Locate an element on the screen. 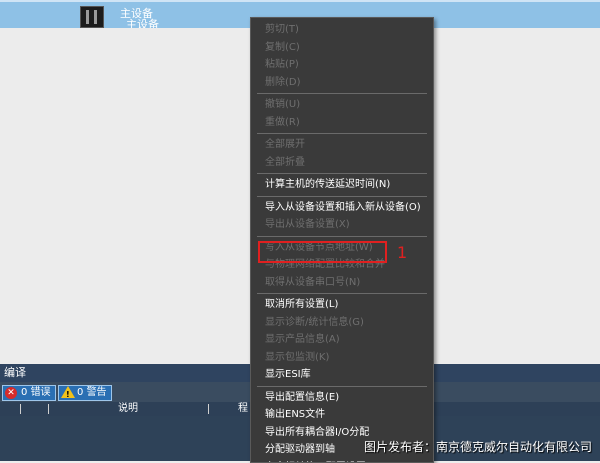  menu-item: 计算主机的传送延迟时间(N) is located at coordinates (342, 185).